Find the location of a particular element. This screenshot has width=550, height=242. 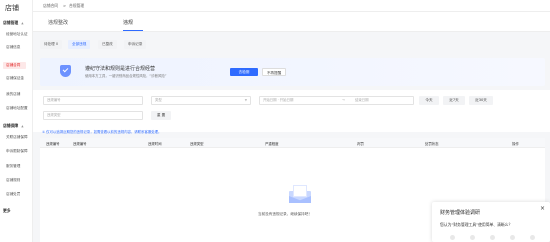

divider is located at coordinates (291, 31).